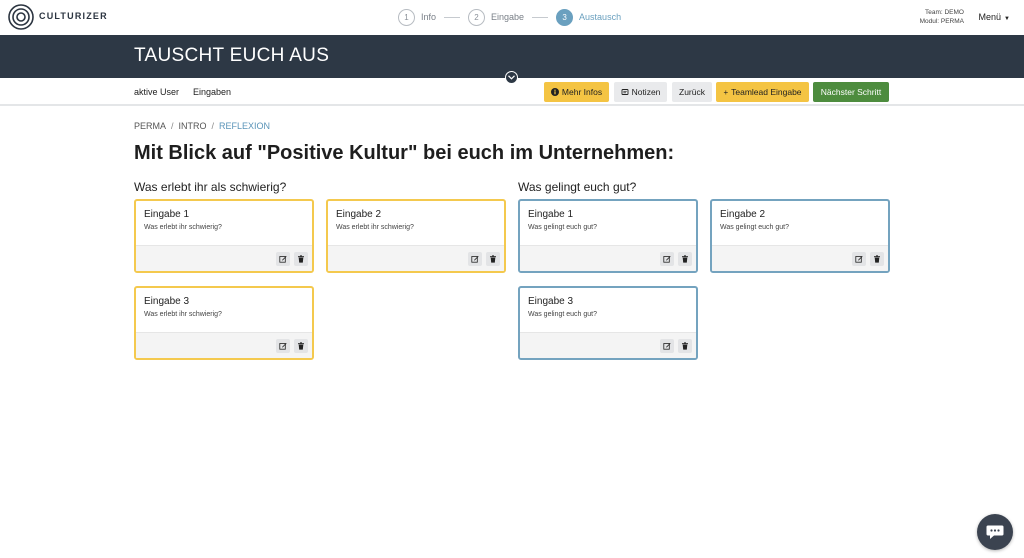 The width and height of the screenshot is (1024, 558). I want to click on button-label: Nächster Schritt, so click(851, 92).